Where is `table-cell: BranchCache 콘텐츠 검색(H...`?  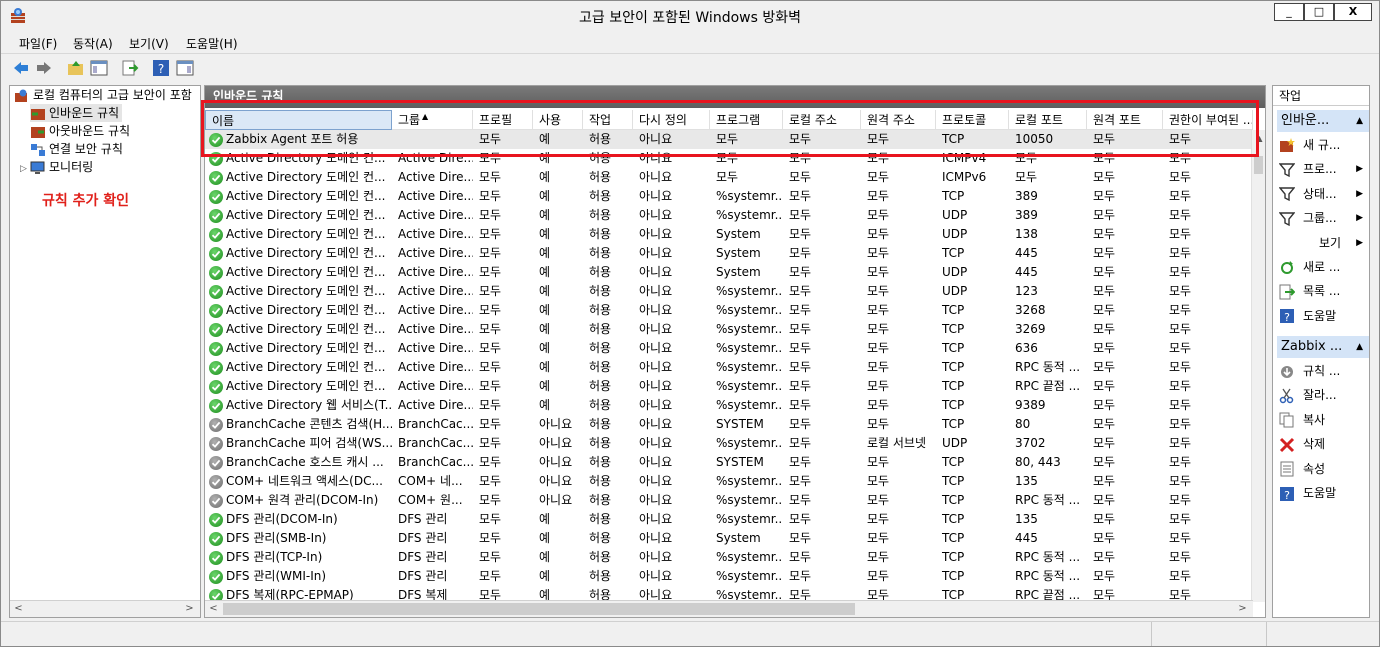 table-cell: BranchCache 콘텐츠 검색(H... is located at coordinates (298, 424).